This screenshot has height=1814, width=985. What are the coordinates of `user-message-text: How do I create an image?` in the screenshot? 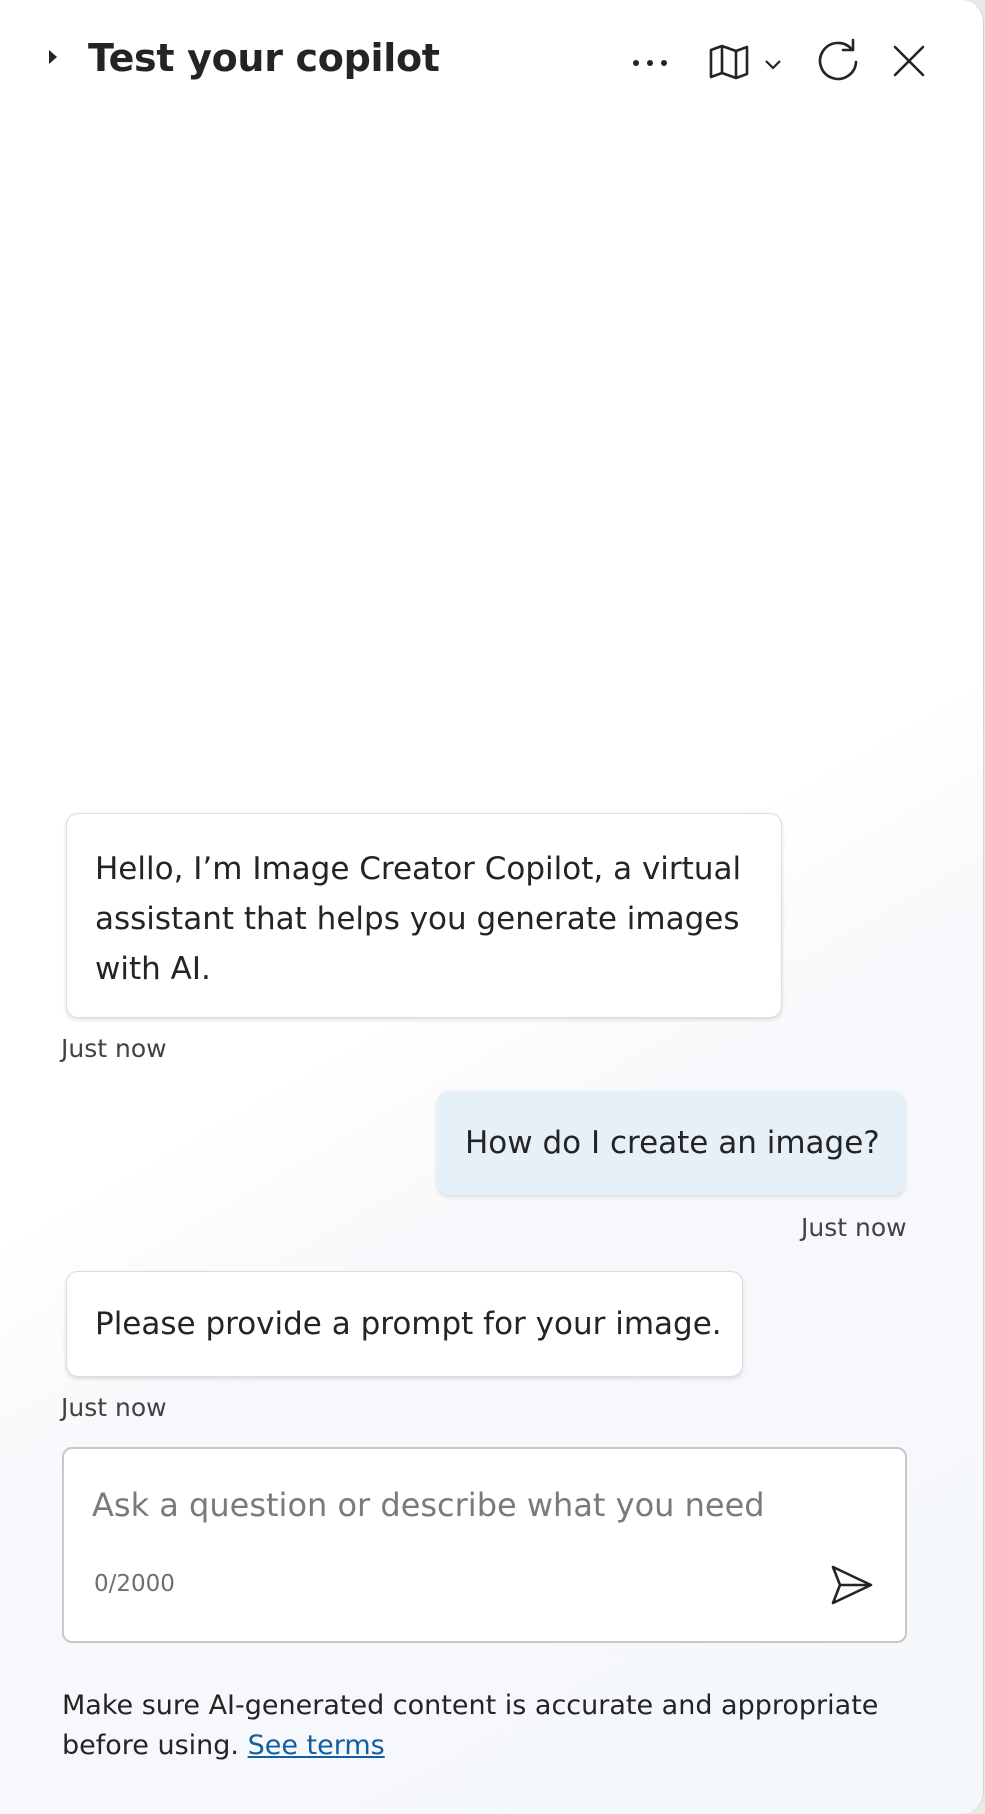 It's located at (672, 1143).